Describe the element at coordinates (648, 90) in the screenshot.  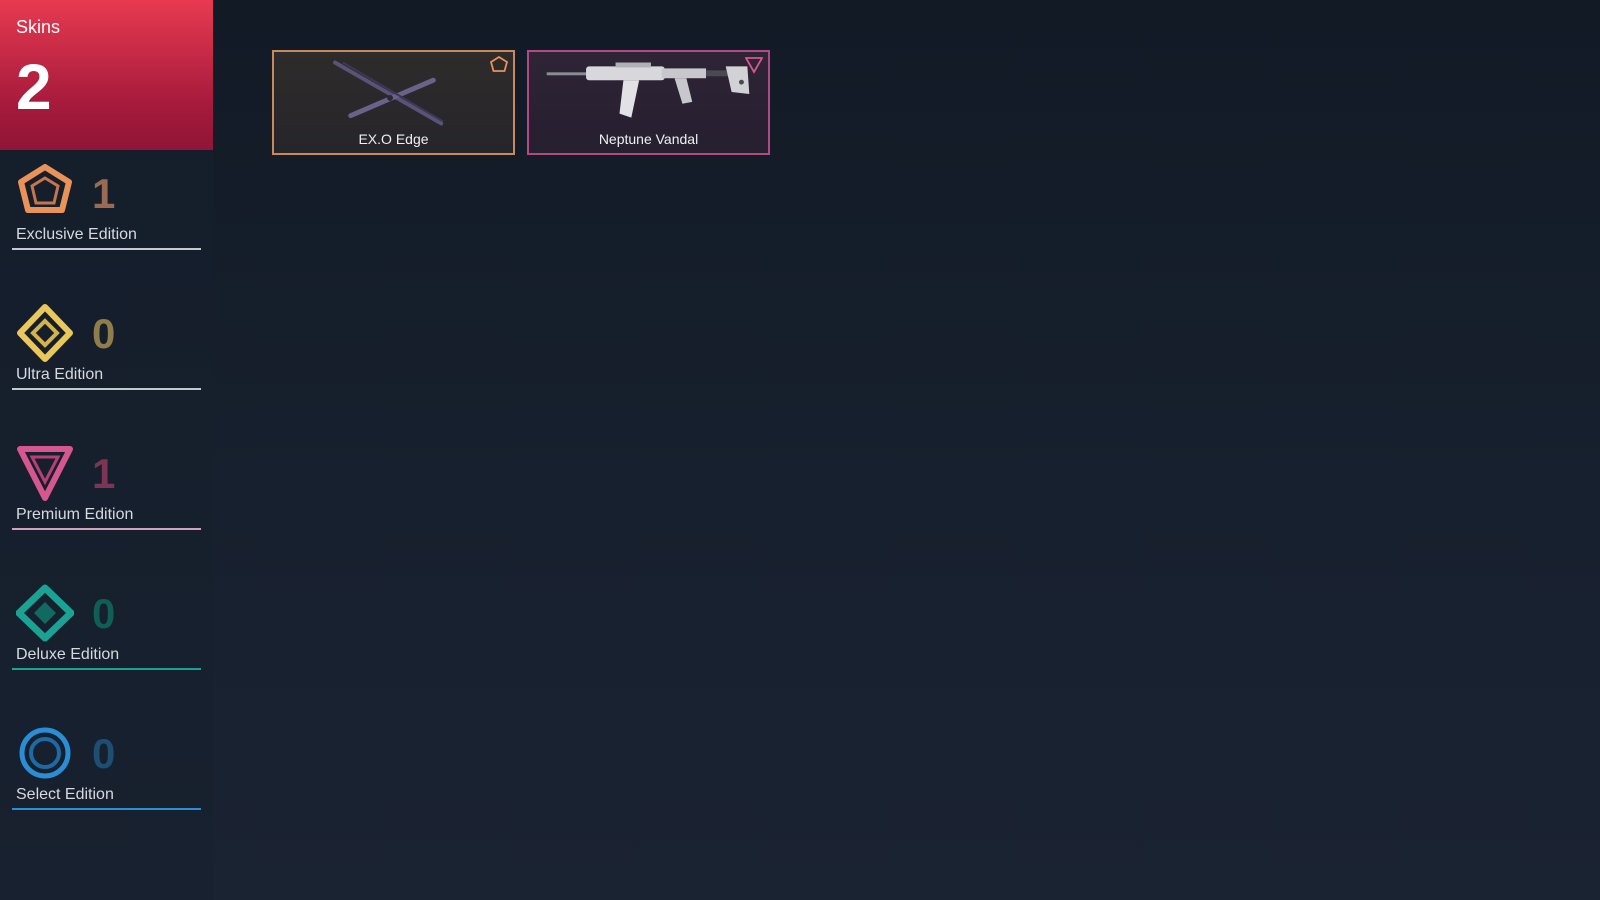
I see `rifle-weapon-art` at that location.